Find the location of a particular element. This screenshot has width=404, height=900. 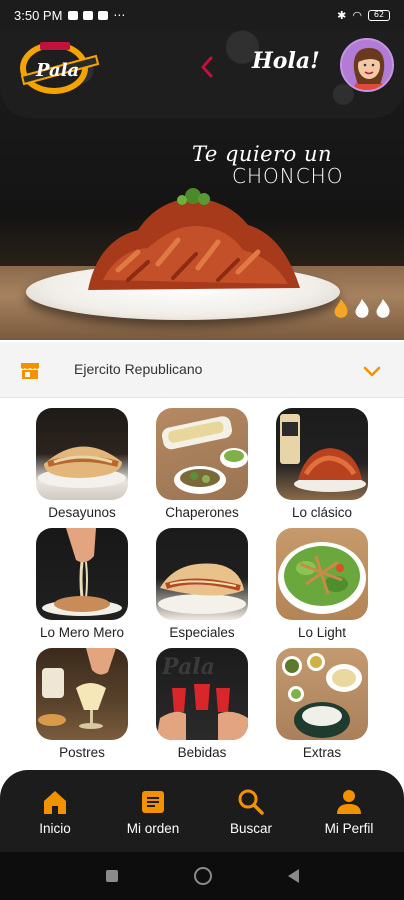

desayunos-image is located at coordinates (82, 467).